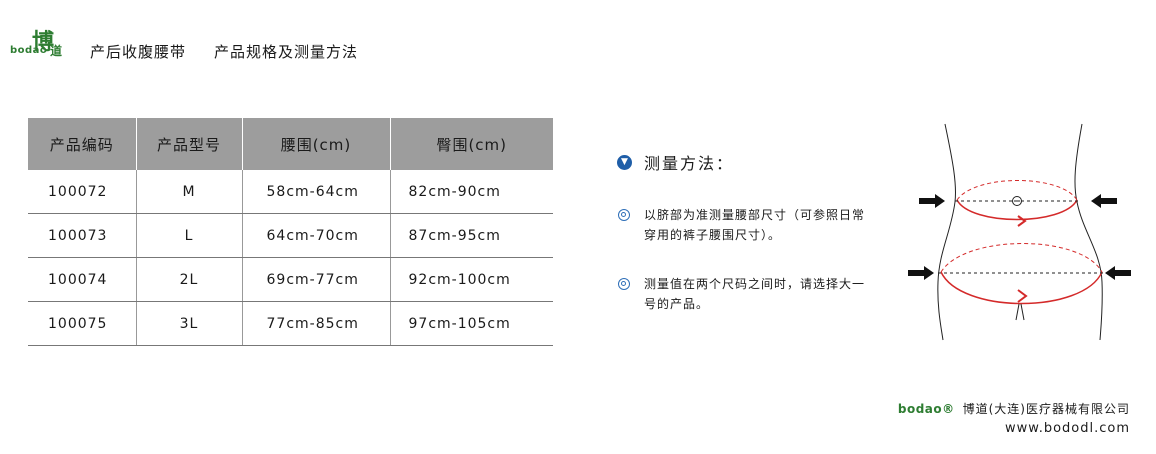 This screenshot has height=454, width=1156. I want to click on cell-waist: 64cm-70cm, so click(316, 235).